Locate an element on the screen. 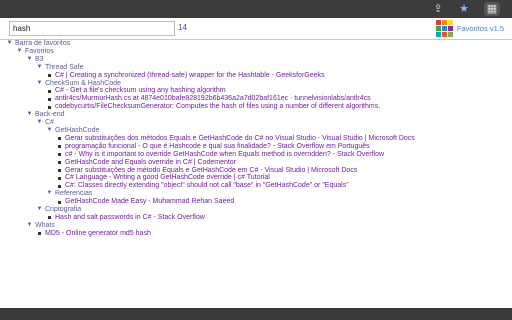 The height and width of the screenshot is (320, 512). share-icon: ⇪ is located at coordinates (438, 9).